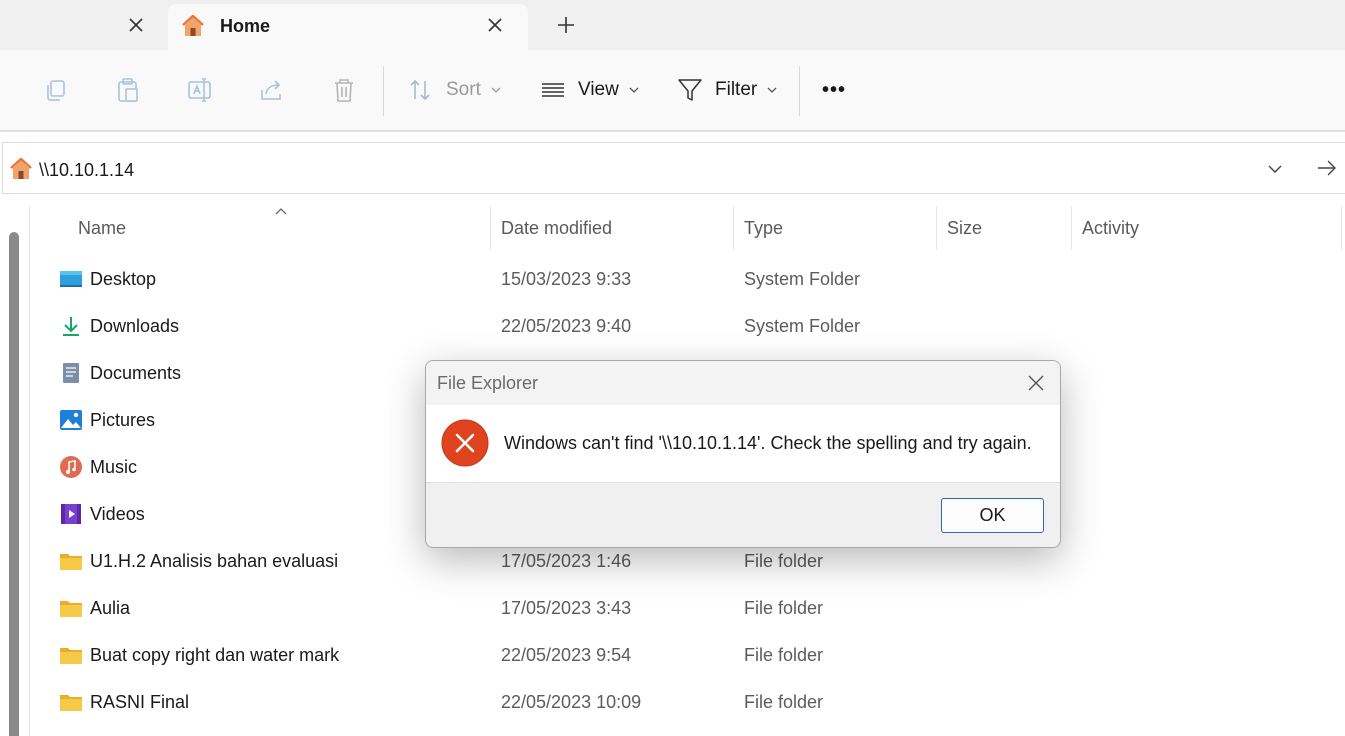 This screenshot has width=1345, height=736. What do you see at coordinates (743, 383) in the screenshot?
I see `dialog-titlebar: File Explorer` at bounding box center [743, 383].